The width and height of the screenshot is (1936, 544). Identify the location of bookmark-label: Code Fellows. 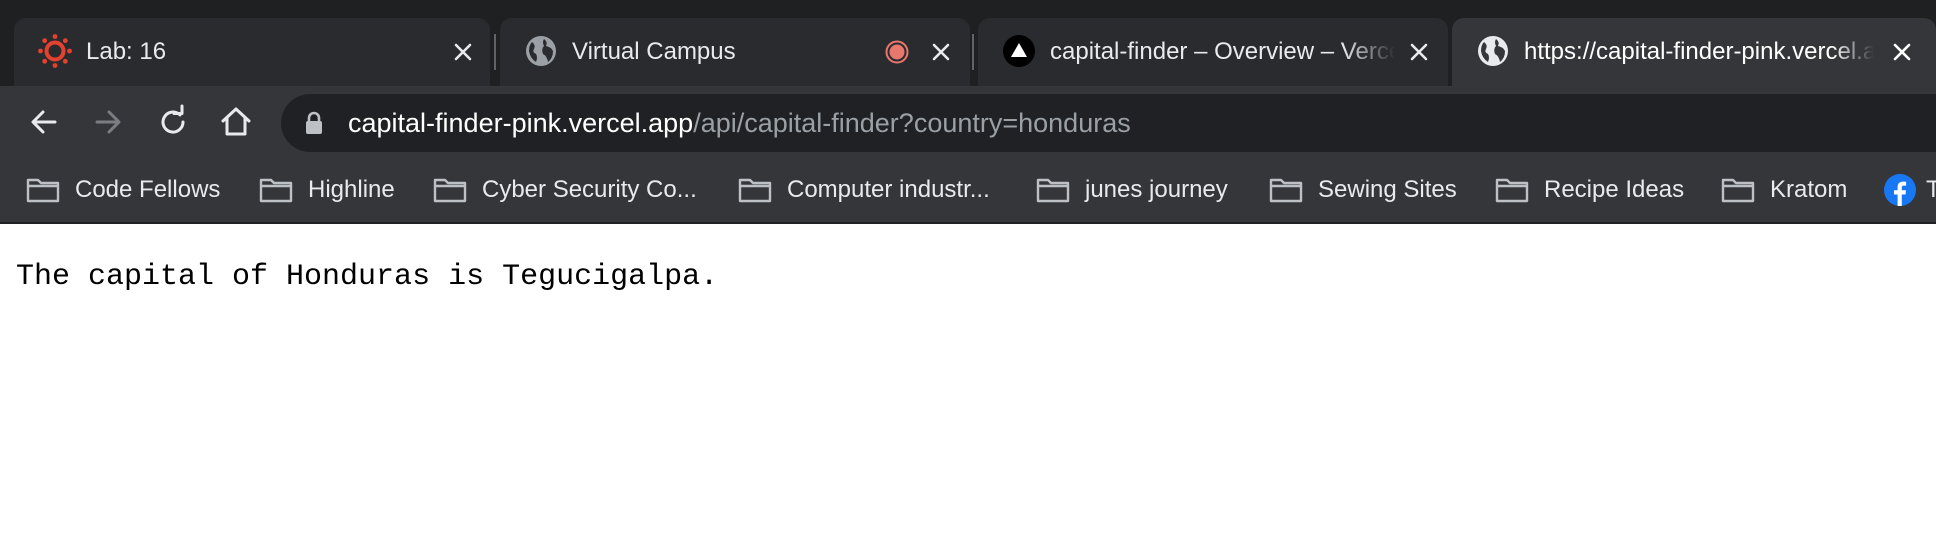
(148, 189).